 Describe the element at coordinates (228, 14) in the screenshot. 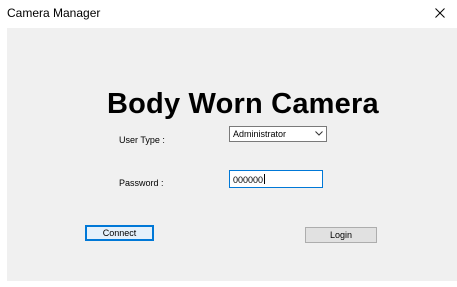

I see `title-bar: Camera Manager` at that location.